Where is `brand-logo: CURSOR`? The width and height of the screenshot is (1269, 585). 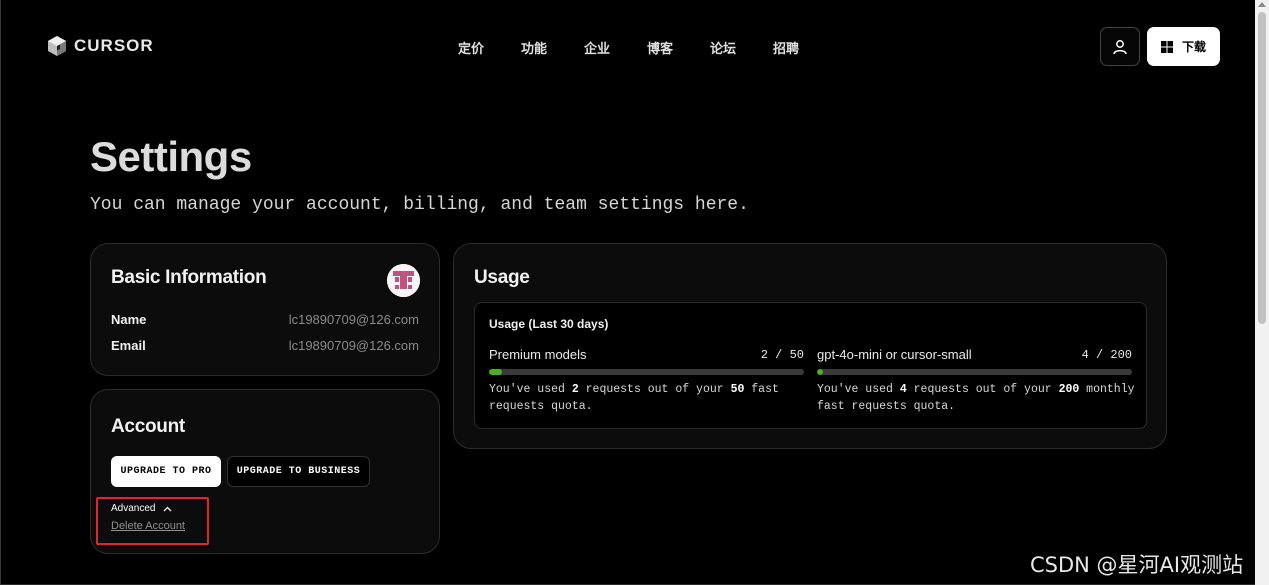
brand-logo: CURSOR is located at coordinates (100, 46).